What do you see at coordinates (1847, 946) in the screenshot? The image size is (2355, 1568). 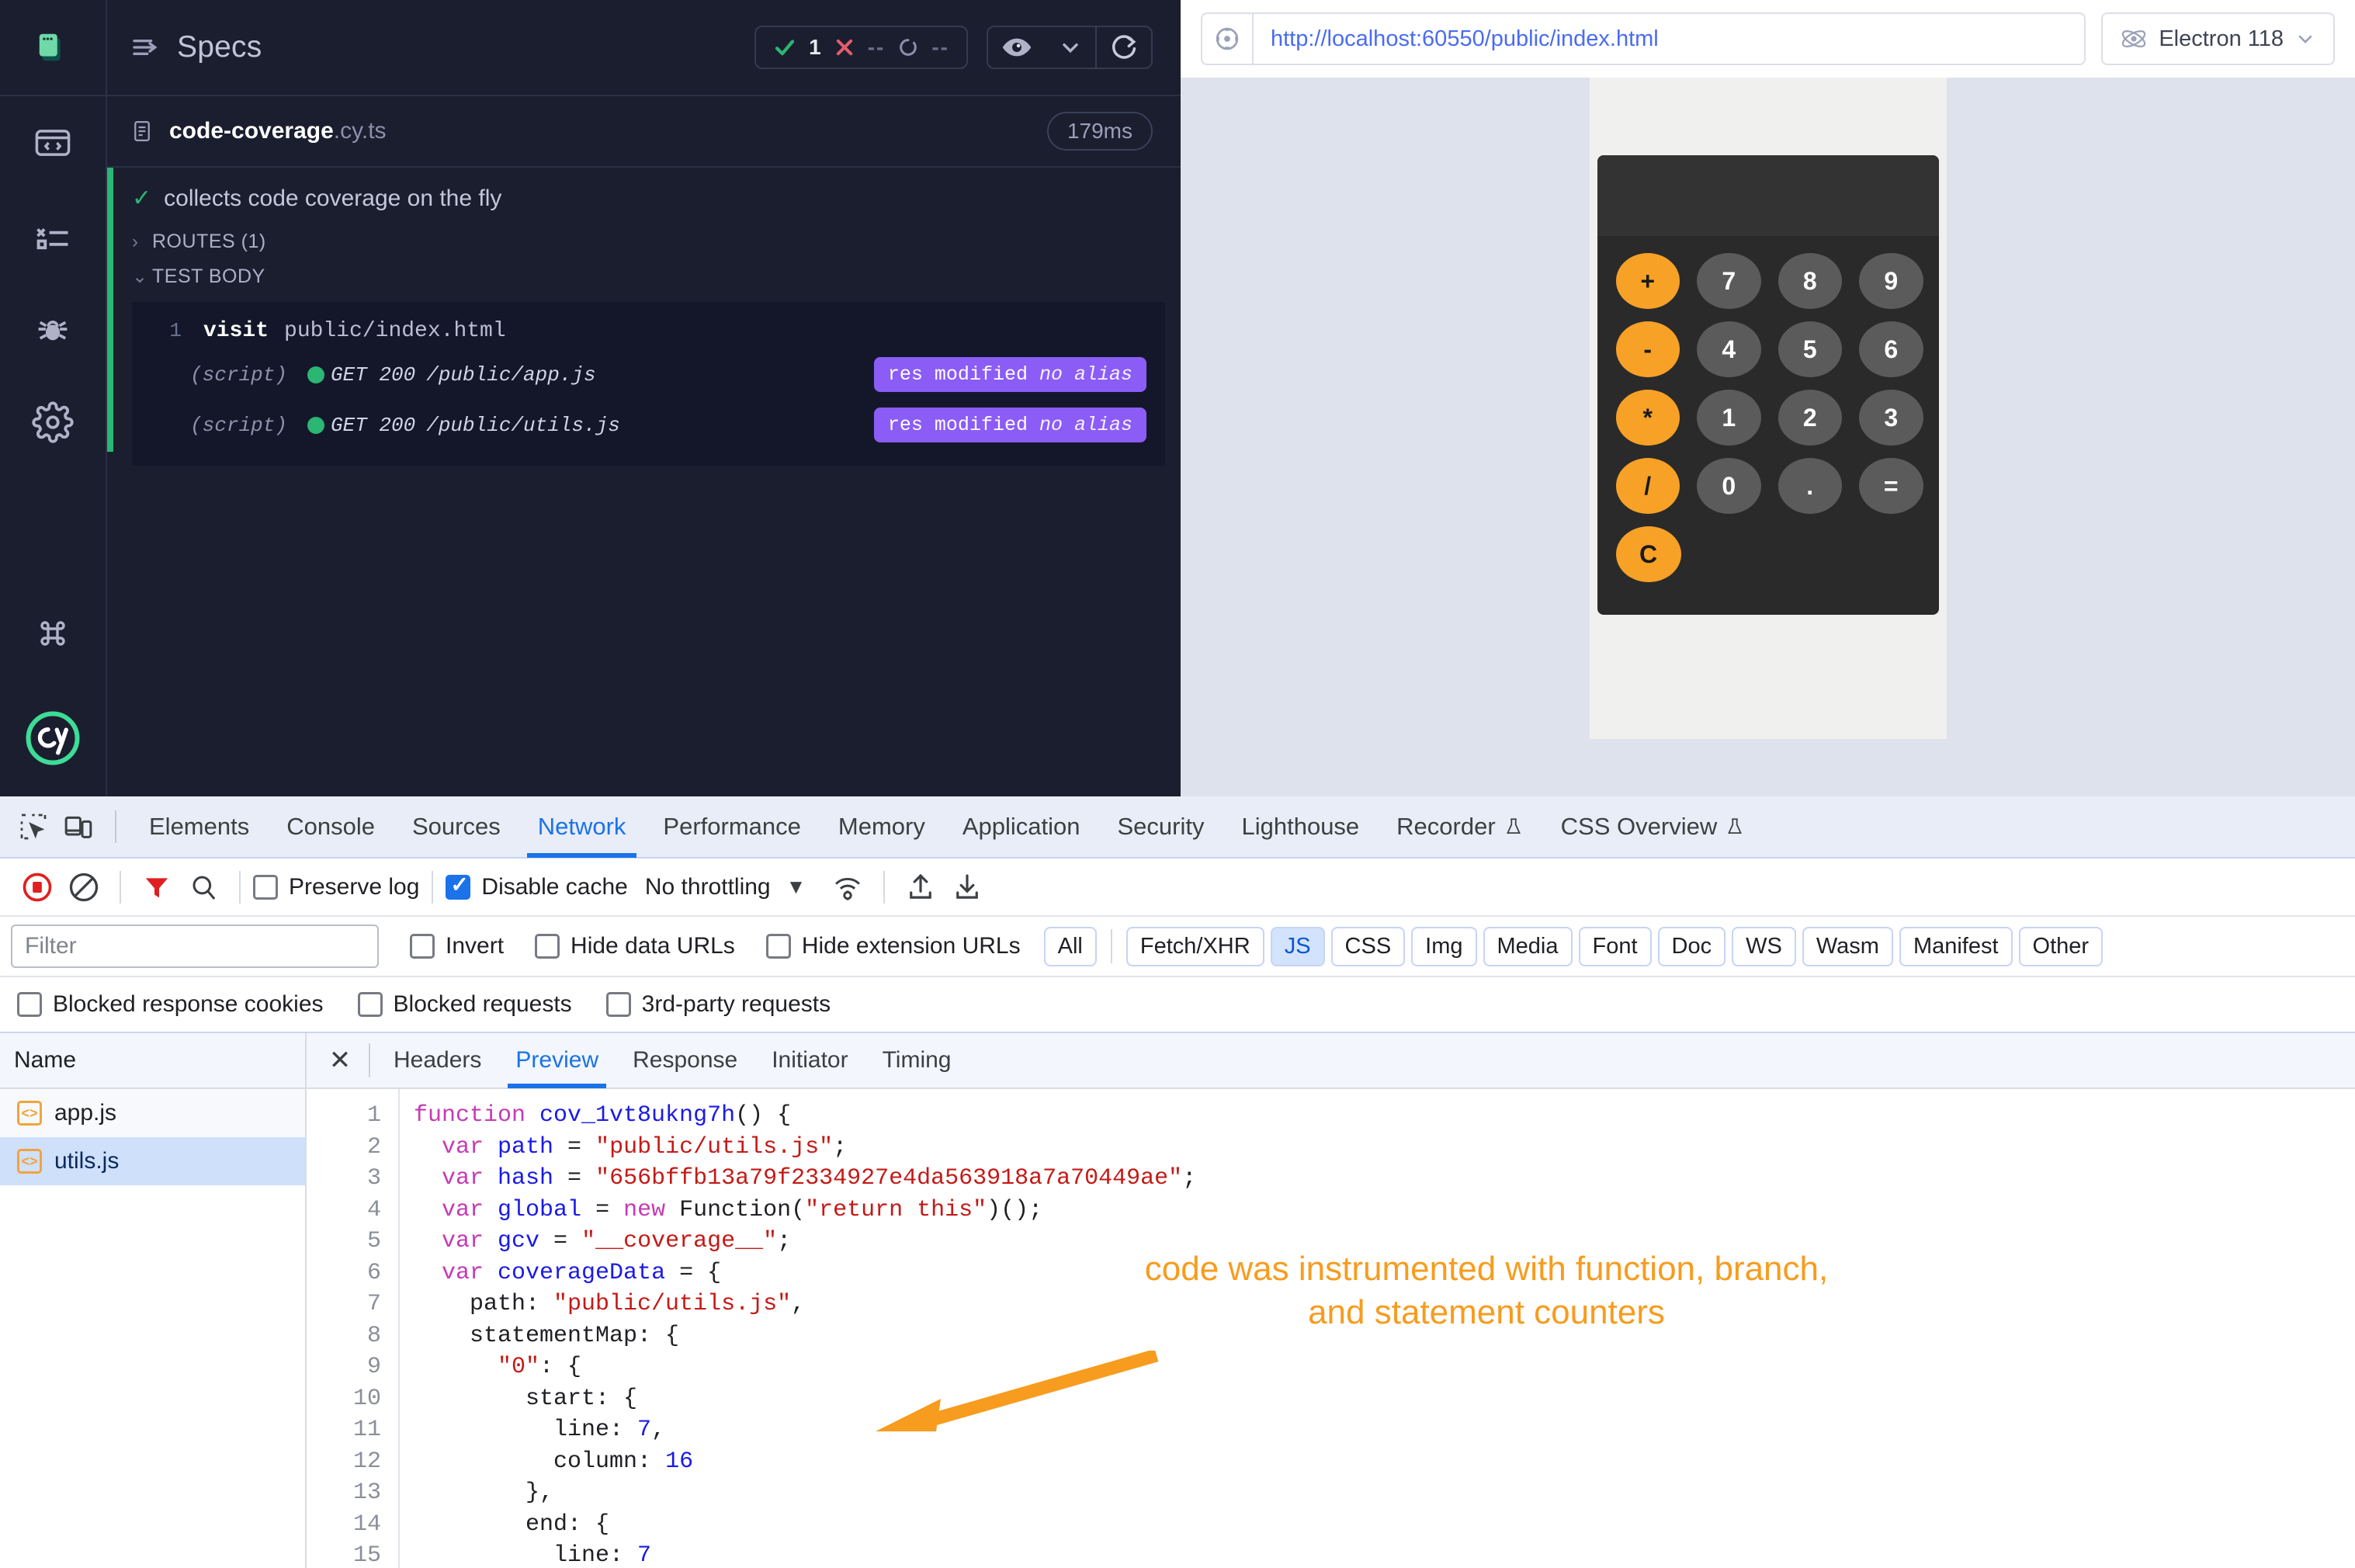 I see `type-chip-wasm: Wasm` at bounding box center [1847, 946].